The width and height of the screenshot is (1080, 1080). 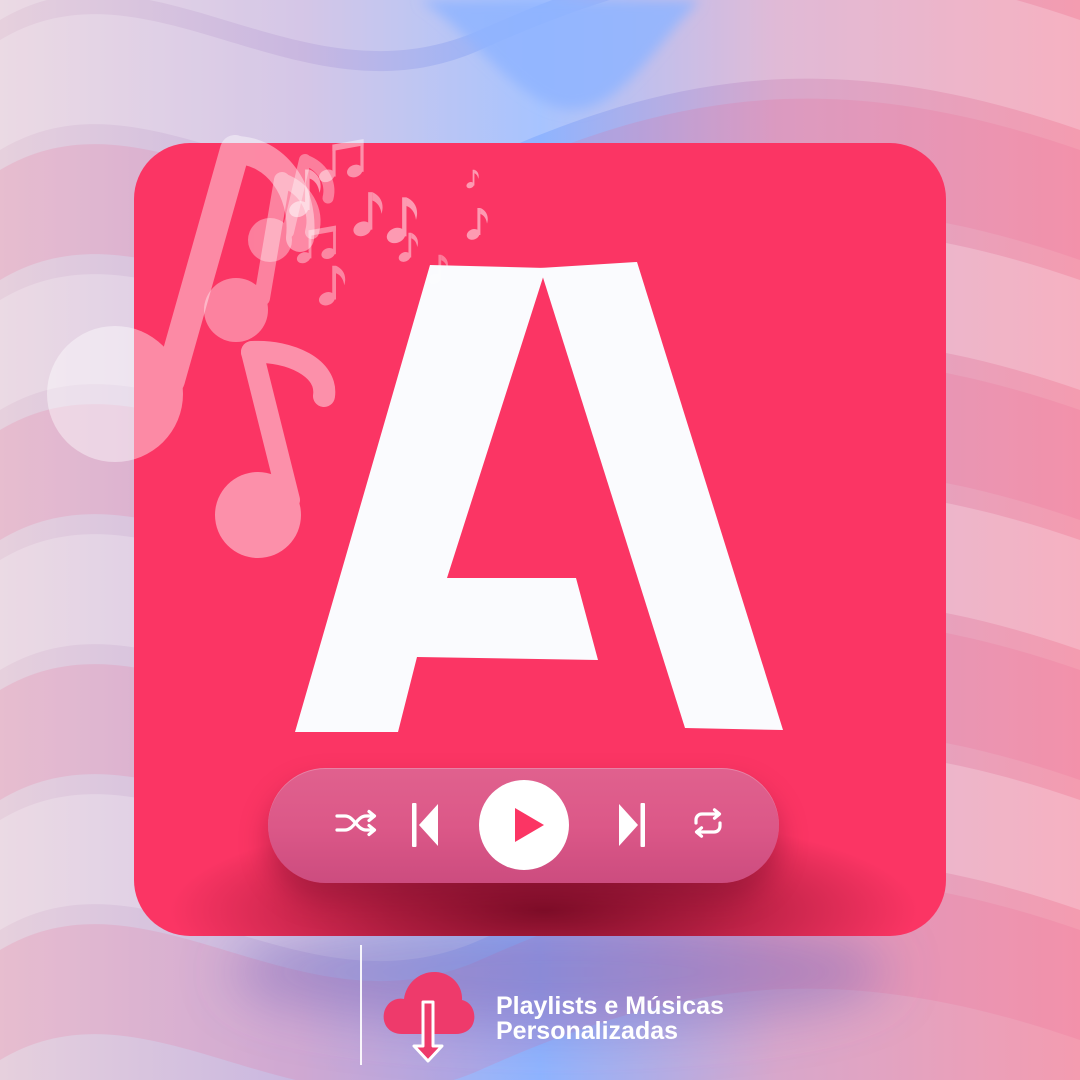 What do you see at coordinates (429, 1017) in the screenshot?
I see `cloud-download-icon` at bounding box center [429, 1017].